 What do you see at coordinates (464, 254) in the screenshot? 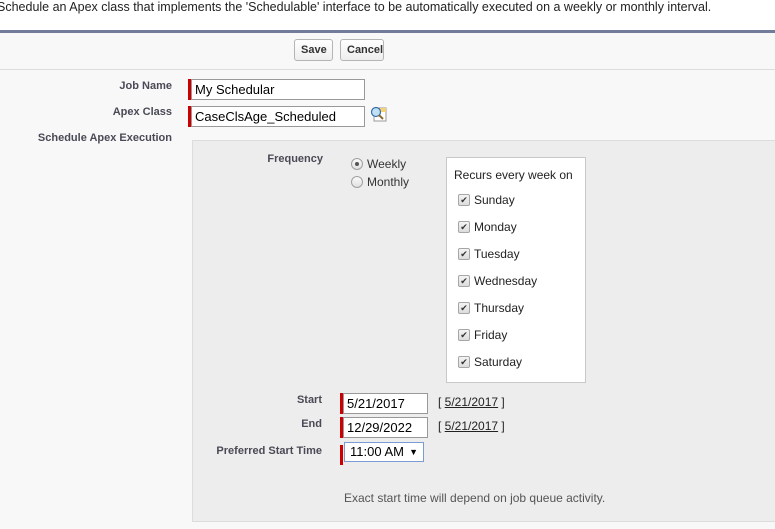
I see `tuesday-checkbox: ✔` at bounding box center [464, 254].